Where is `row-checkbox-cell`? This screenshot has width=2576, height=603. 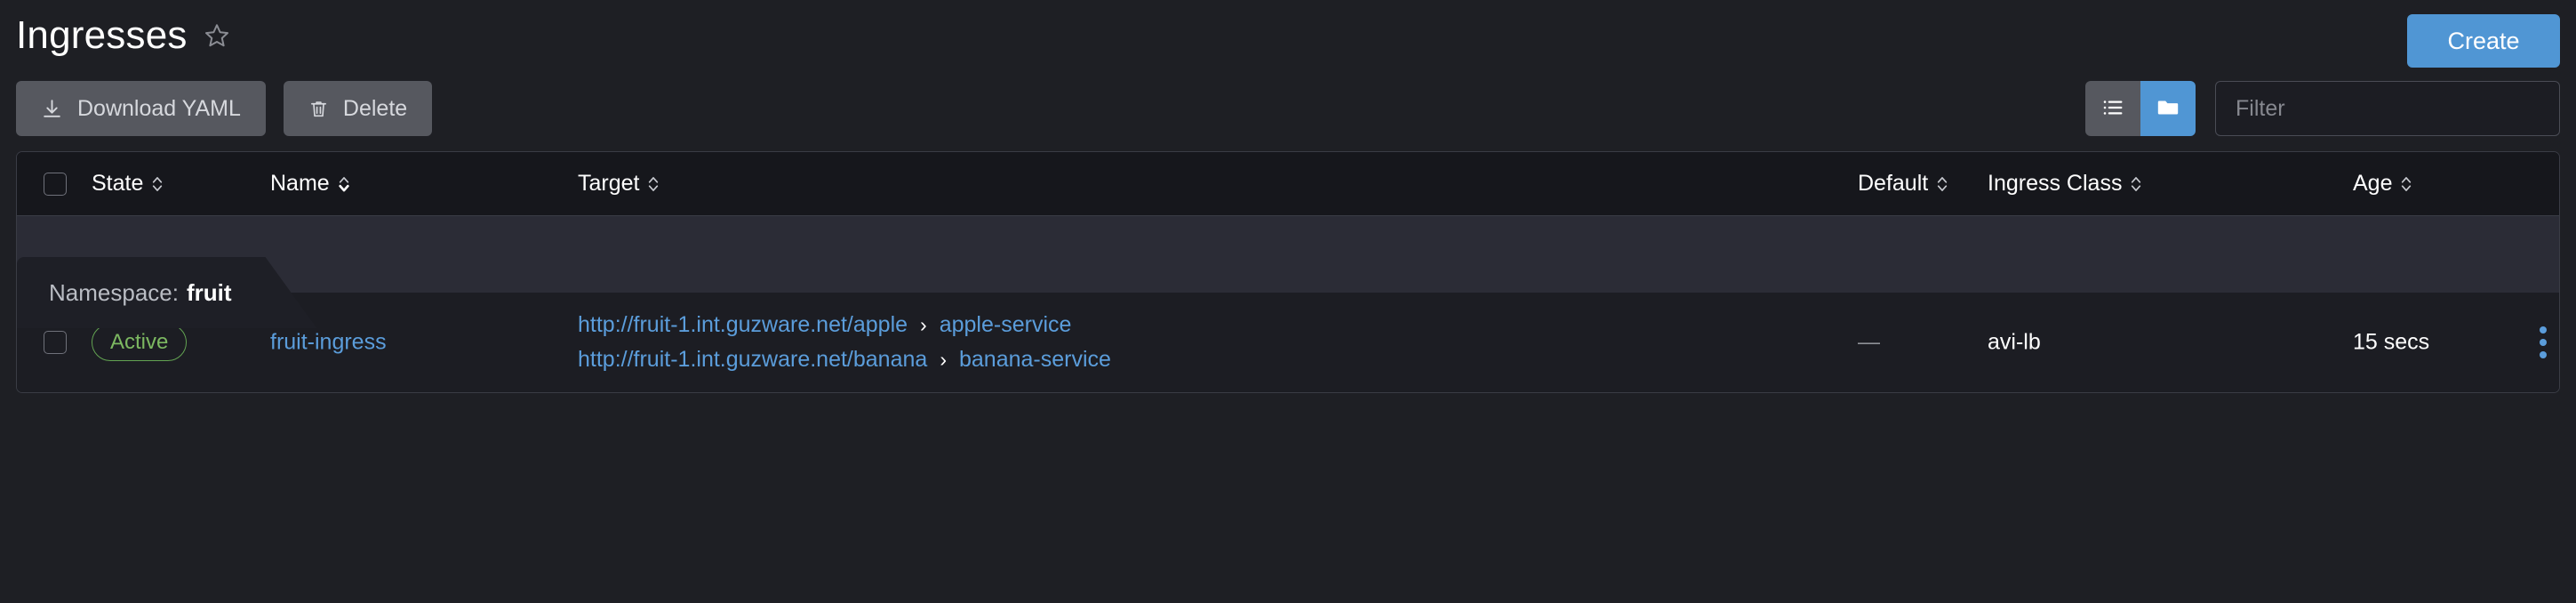
row-checkbox-cell is located at coordinates (55, 342).